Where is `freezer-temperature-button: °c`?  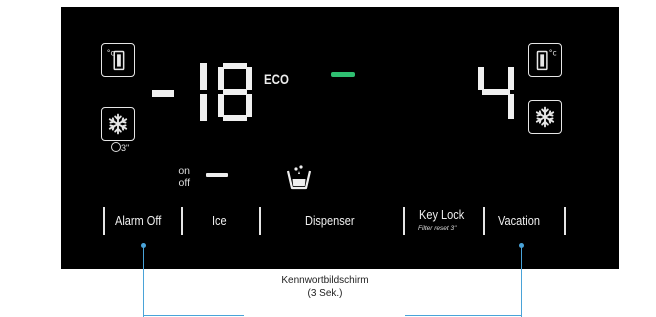
freezer-temperature-button: °c is located at coordinates (118, 60).